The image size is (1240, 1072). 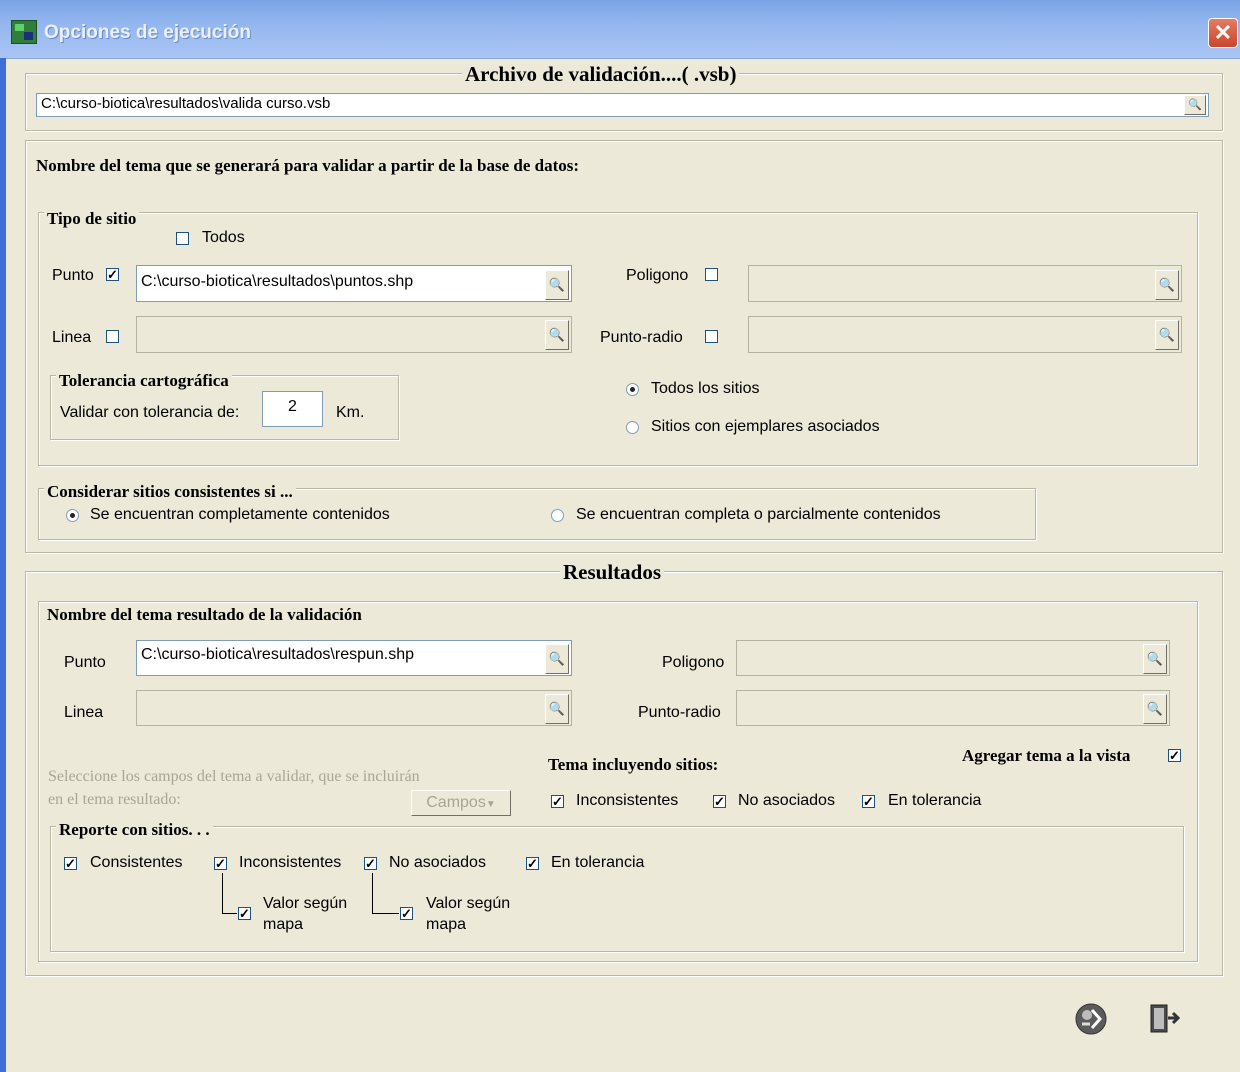 What do you see at coordinates (1091, 1019) in the screenshot?
I see `run-icon` at bounding box center [1091, 1019].